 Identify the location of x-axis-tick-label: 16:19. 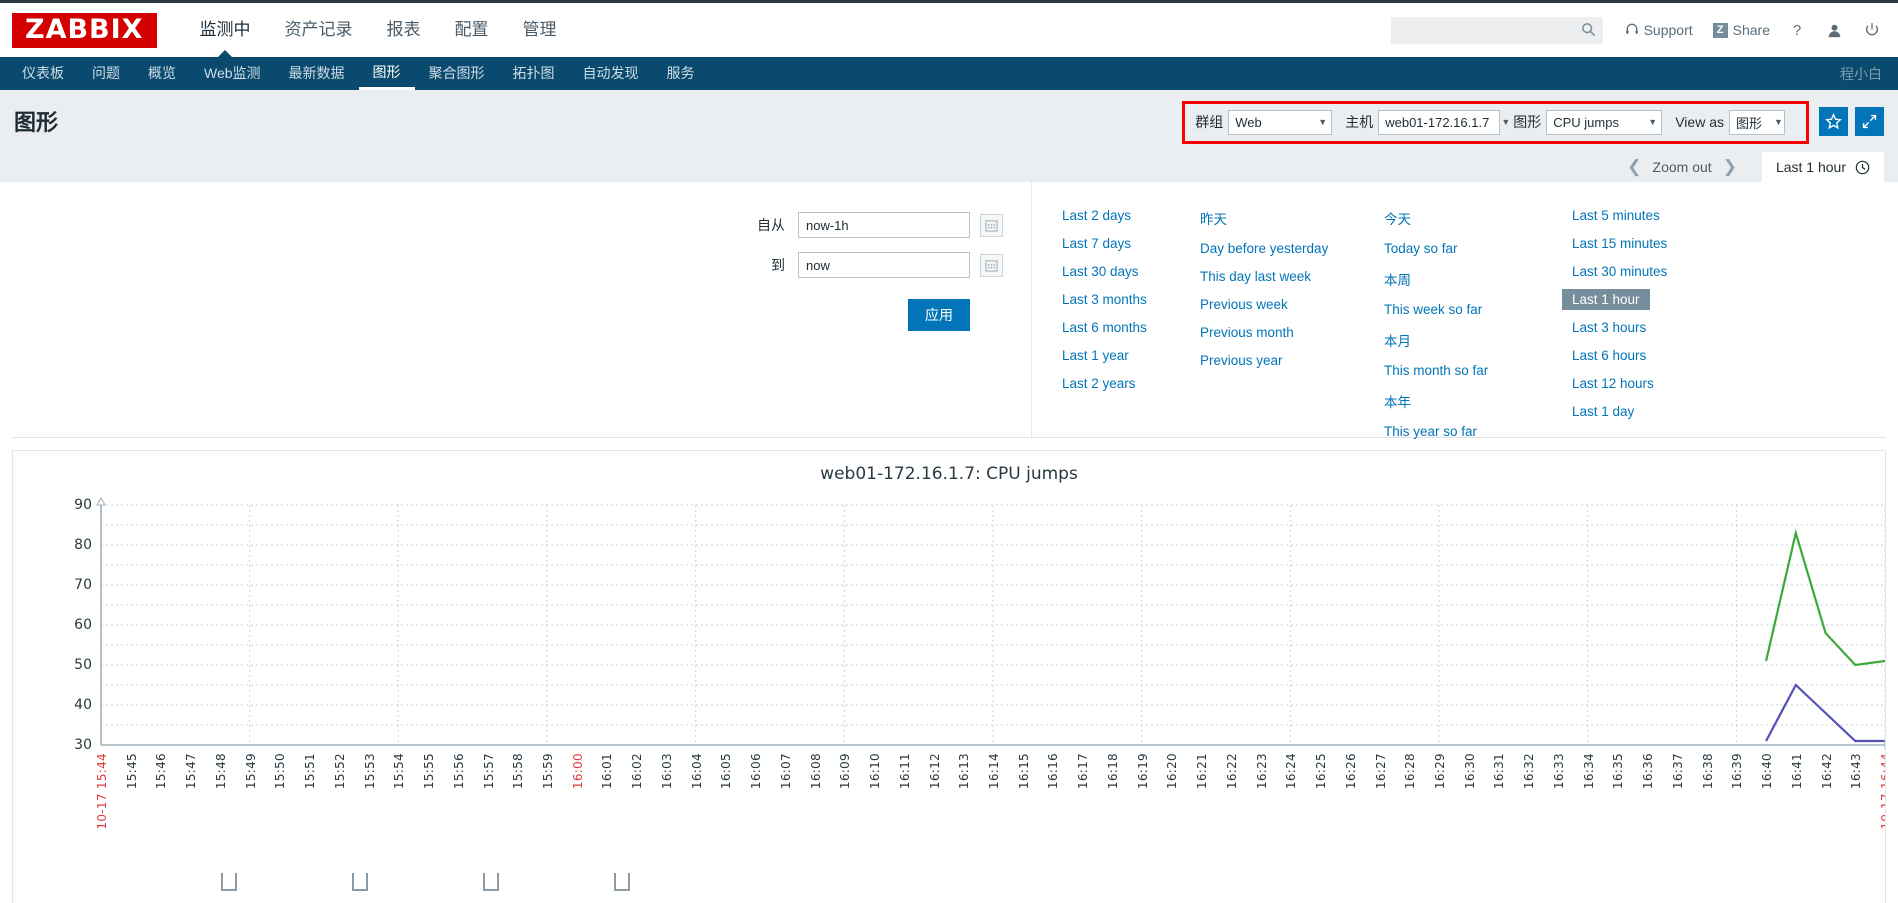
(1142, 771).